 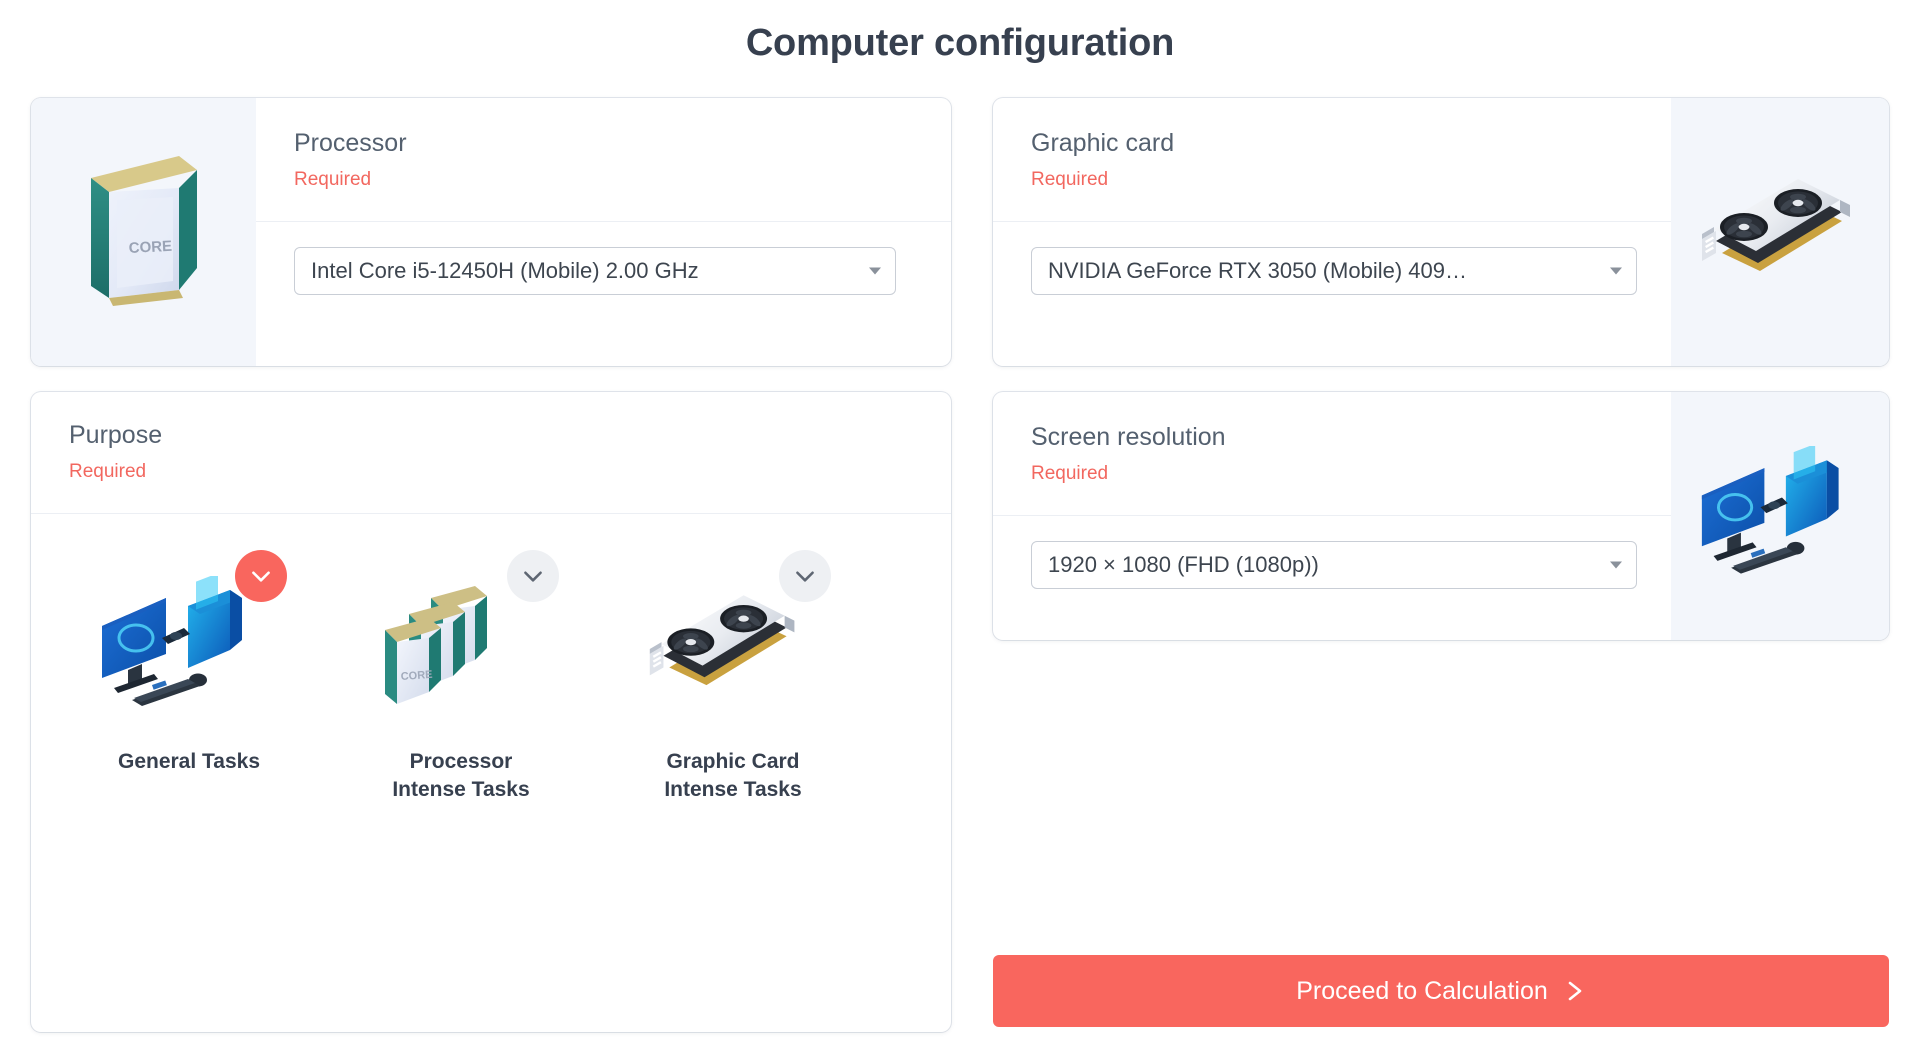 I want to click on processor-header: Processor Required, so click(x=603, y=144).